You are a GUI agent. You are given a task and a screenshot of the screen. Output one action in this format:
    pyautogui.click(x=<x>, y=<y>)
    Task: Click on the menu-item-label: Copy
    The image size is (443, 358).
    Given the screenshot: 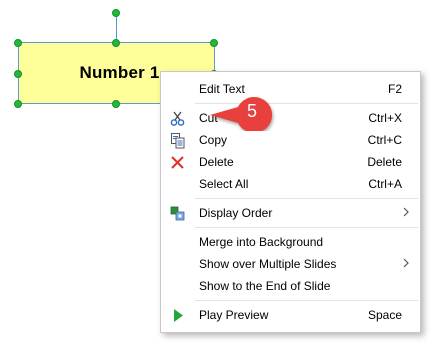 What is the action you would take?
    pyautogui.click(x=213, y=140)
    